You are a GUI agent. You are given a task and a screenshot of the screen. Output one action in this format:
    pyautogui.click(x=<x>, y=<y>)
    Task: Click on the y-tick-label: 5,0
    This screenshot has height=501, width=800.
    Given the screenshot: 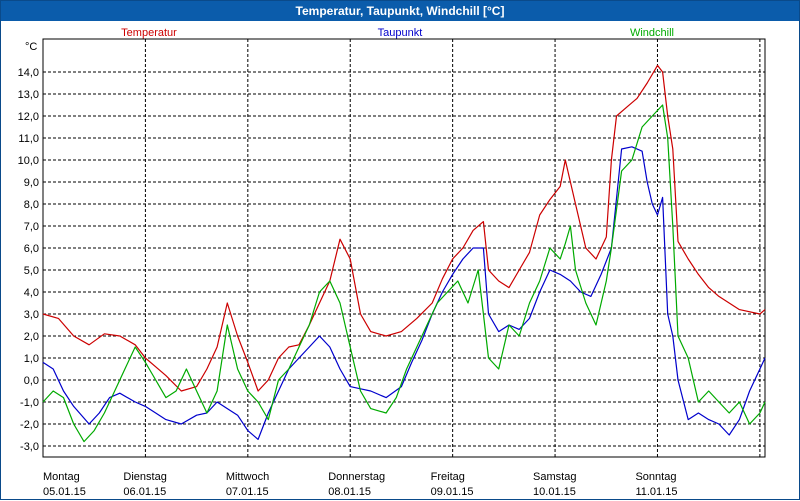 What is the action you would take?
    pyautogui.click(x=31, y=271)
    